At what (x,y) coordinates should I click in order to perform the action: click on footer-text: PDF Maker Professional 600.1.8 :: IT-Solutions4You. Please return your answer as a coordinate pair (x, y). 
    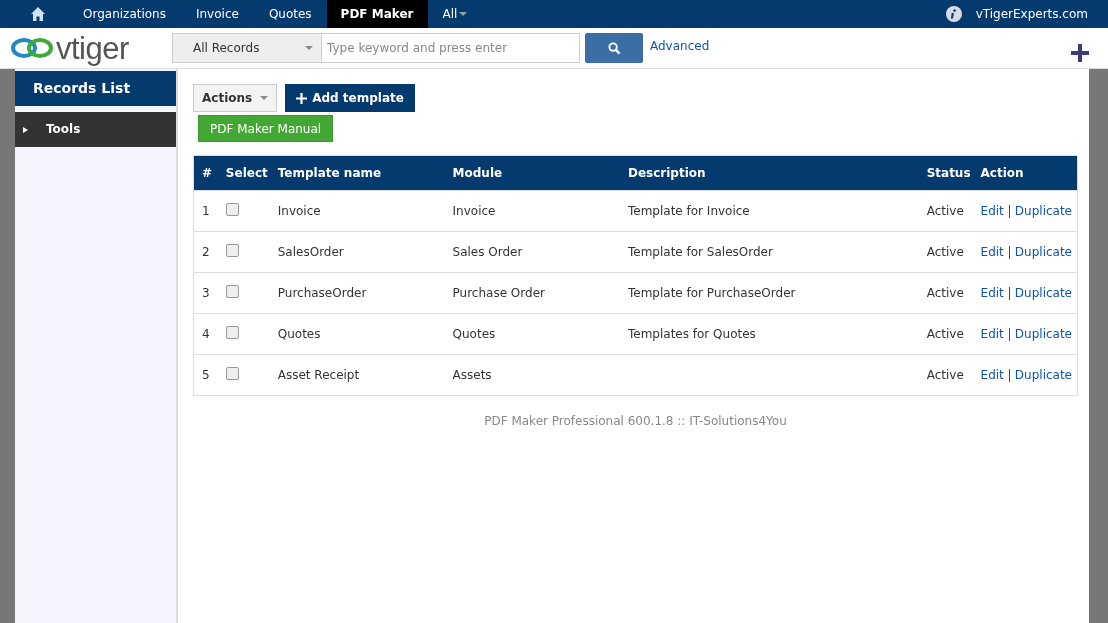
    Looking at the image, I should click on (635, 421).